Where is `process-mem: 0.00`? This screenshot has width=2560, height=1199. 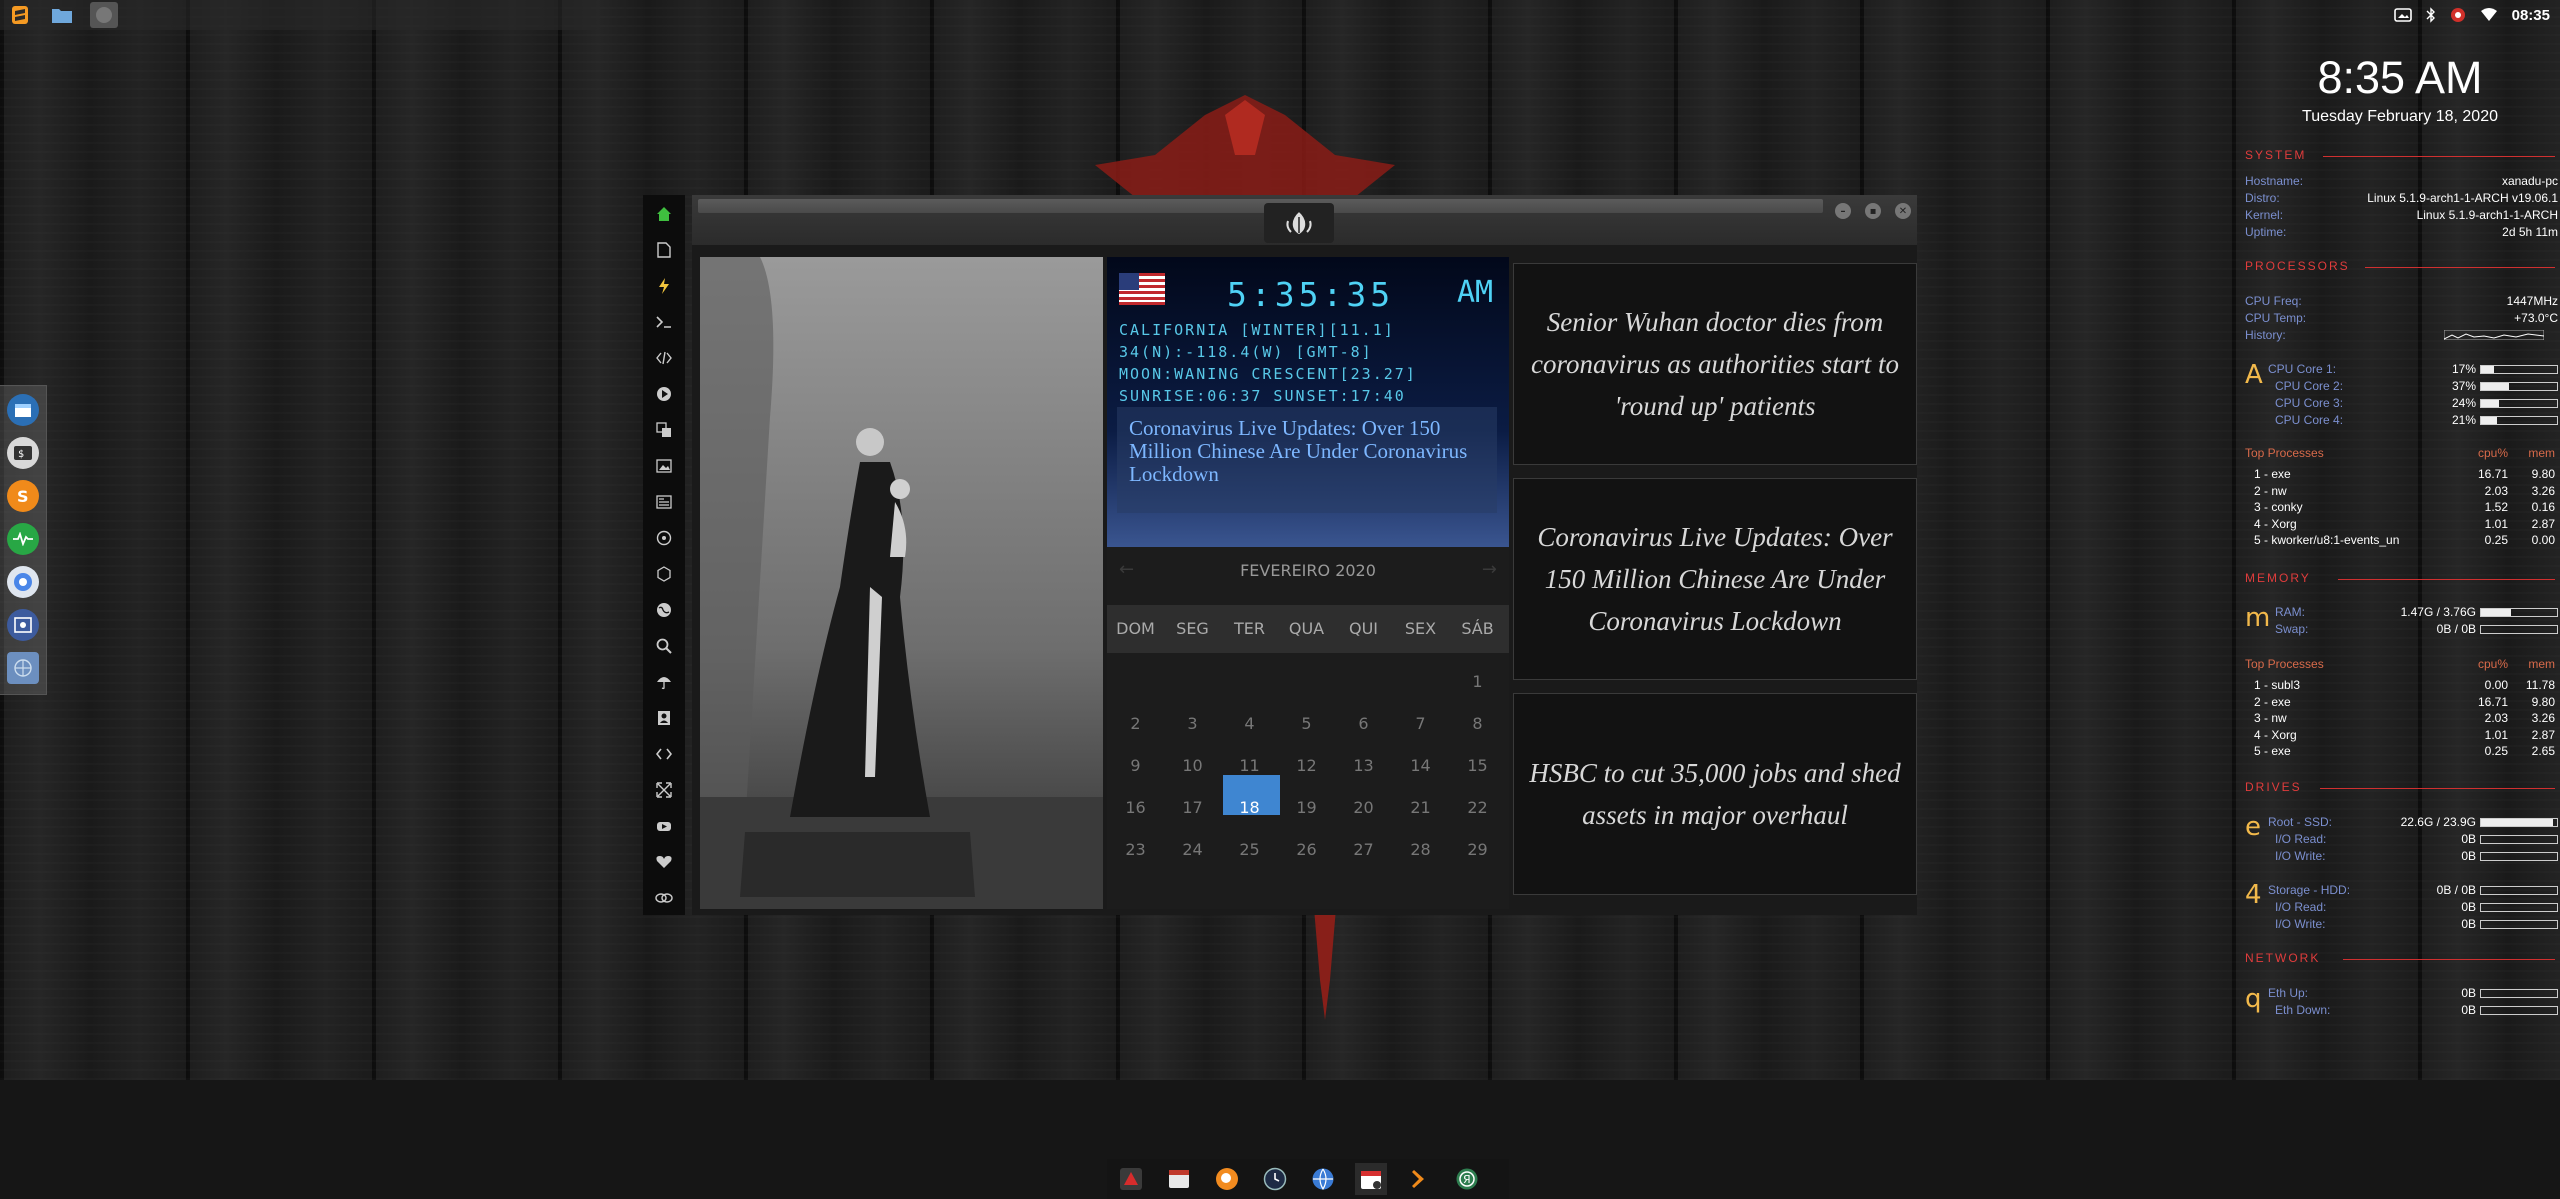 process-mem: 0.00 is located at coordinates (2543, 540).